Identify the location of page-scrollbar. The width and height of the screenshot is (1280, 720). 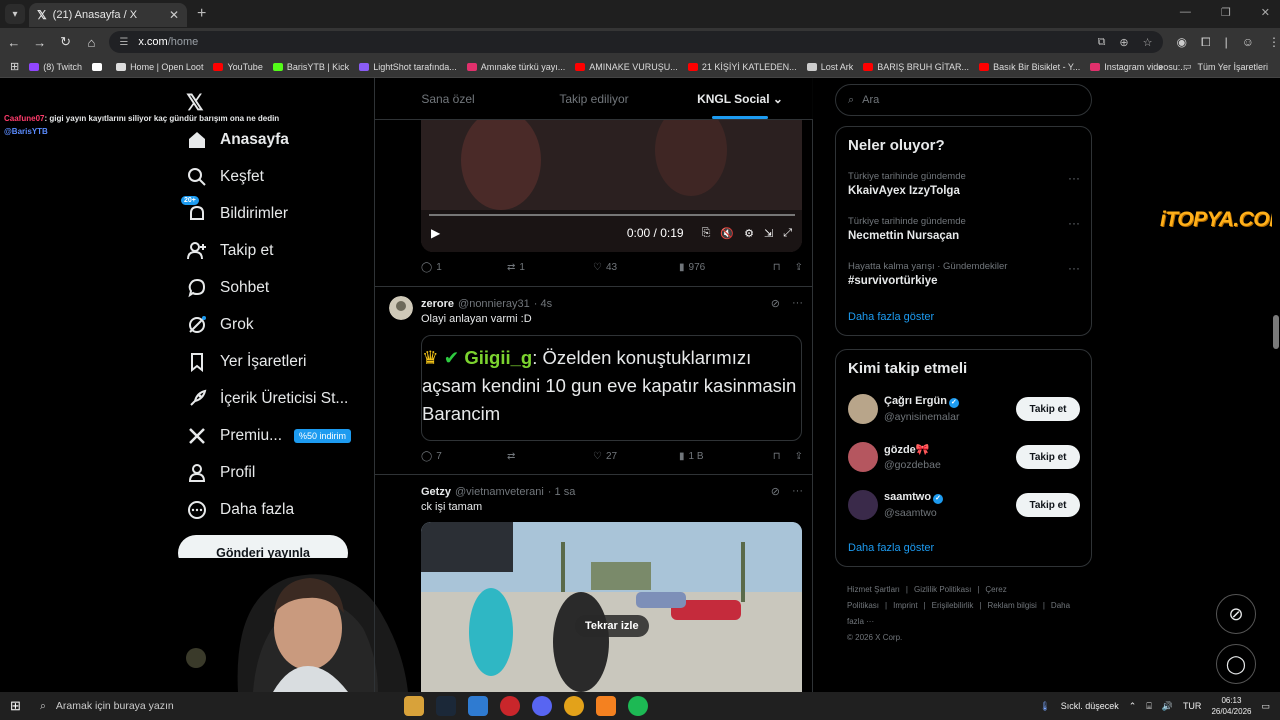
(1276, 385).